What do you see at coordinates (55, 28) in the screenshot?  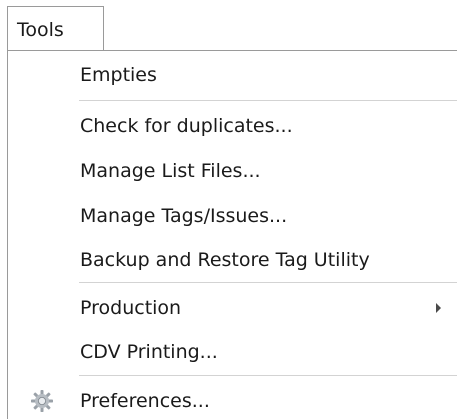 I see `tools-menu-tab: Tools` at bounding box center [55, 28].